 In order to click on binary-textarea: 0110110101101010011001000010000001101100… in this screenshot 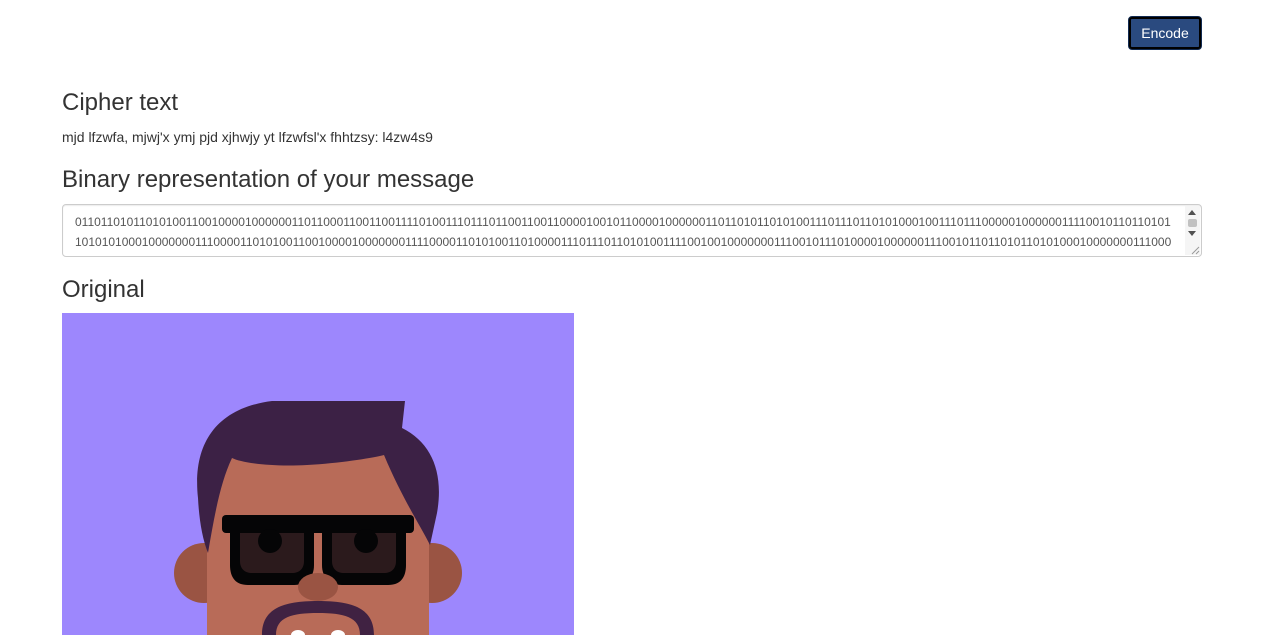, I will do `click(632, 230)`.